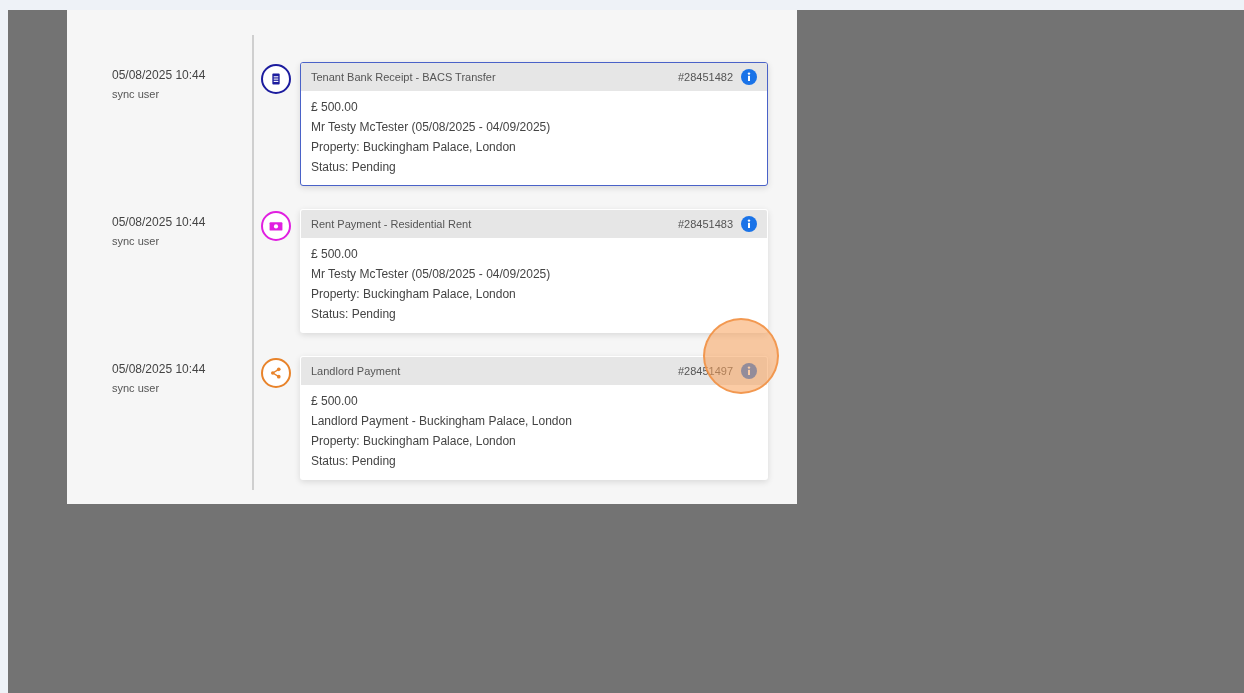  Describe the element at coordinates (404, 77) in the screenshot. I see `card-title: Tenant Bank Receipt - BACS Transfer` at that location.